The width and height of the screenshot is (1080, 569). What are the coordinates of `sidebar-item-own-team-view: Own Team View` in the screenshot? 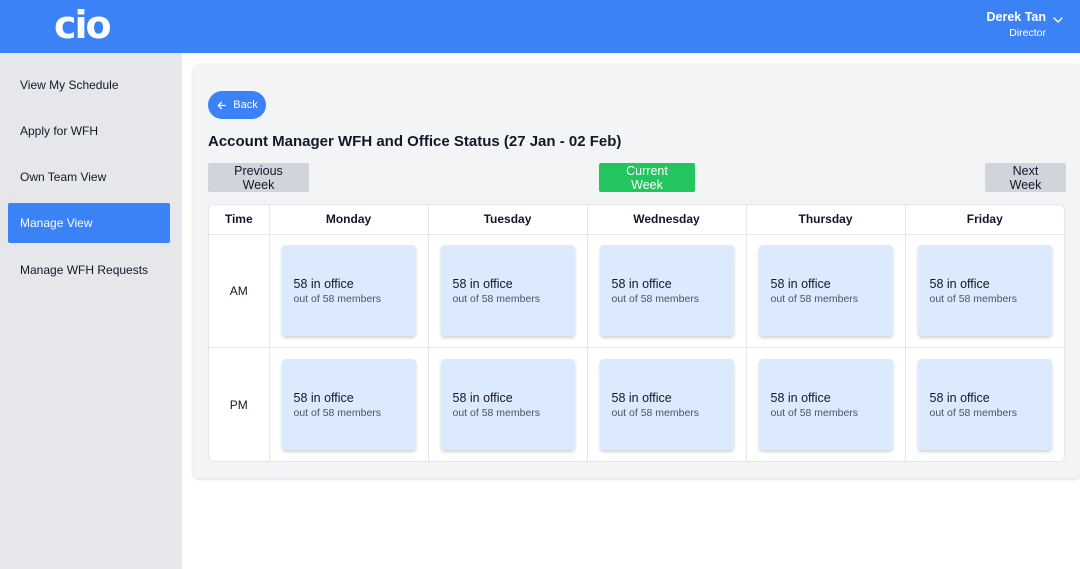 It's located at (89, 177).